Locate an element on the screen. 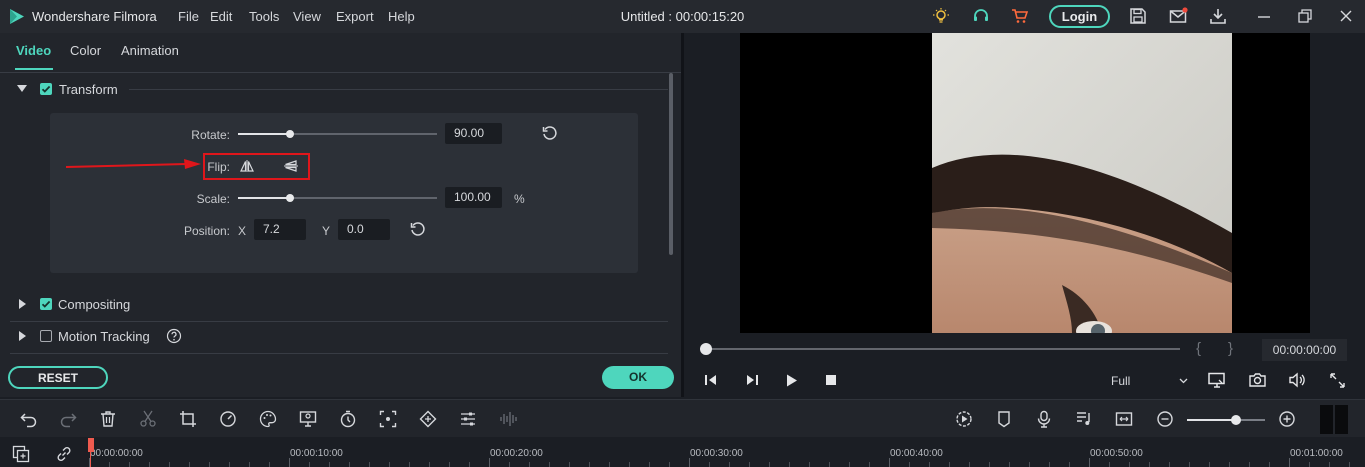 The width and height of the screenshot is (1365, 467). login-button: Login is located at coordinates (1079, 16).